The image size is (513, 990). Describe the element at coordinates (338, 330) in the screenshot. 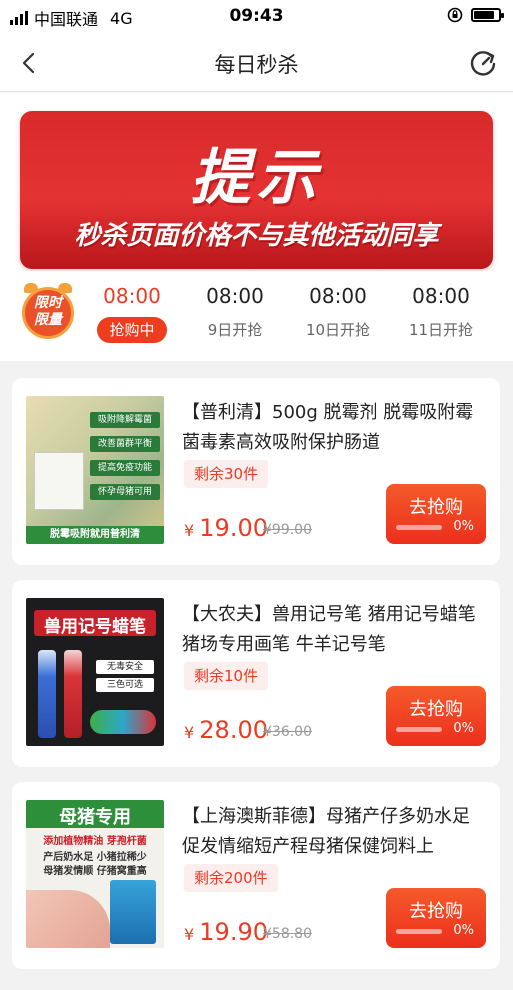

I see `slot-status: 10日开抢` at that location.